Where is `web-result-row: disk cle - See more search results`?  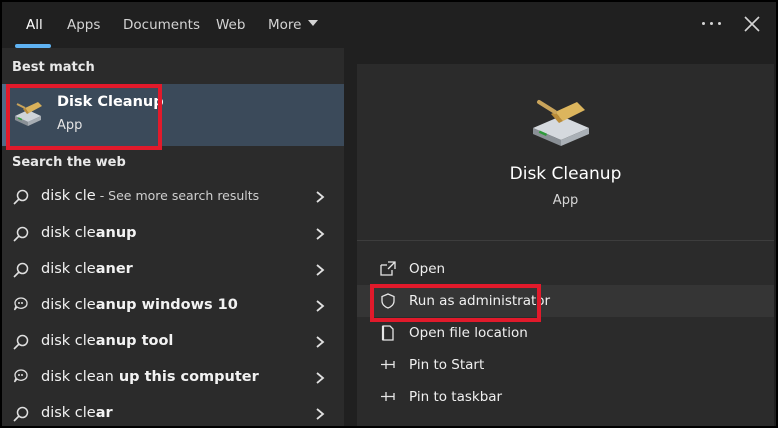
web-result-row: disk cle - See more search results is located at coordinates (173, 197).